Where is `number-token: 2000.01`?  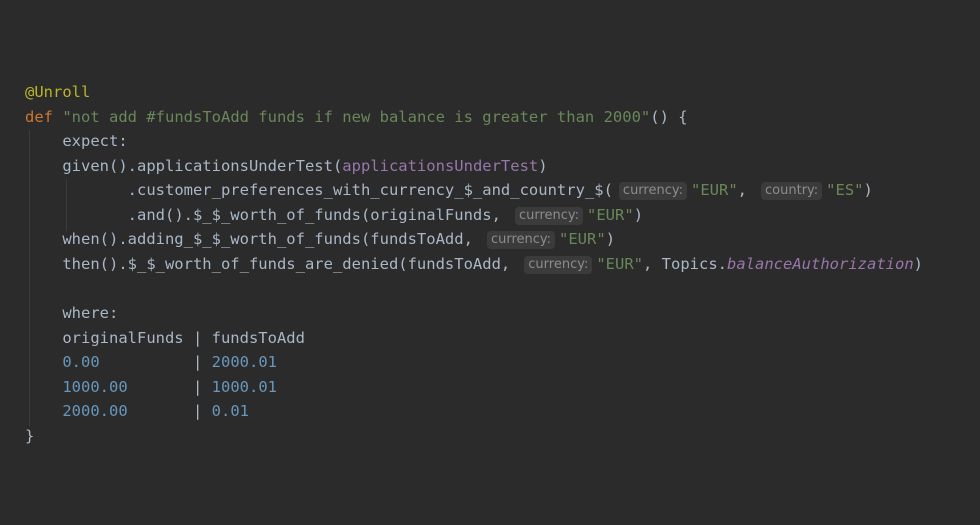
number-token: 2000.01 is located at coordinates (244, 362).